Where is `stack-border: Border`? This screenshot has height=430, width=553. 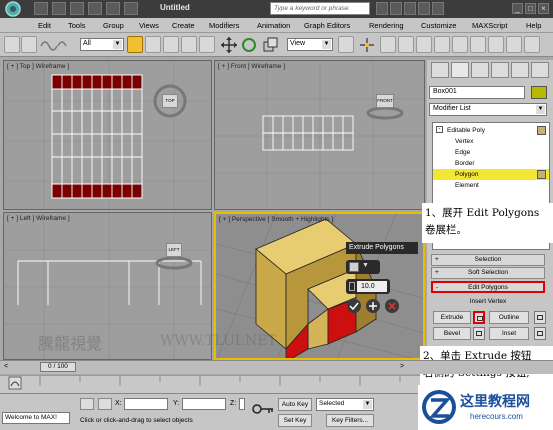 stack-border: Border is located at coordinates (491, 163).